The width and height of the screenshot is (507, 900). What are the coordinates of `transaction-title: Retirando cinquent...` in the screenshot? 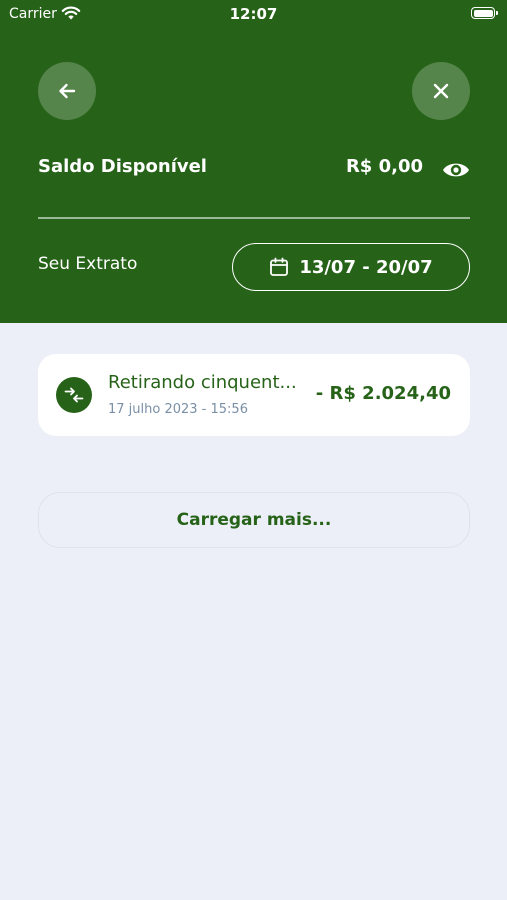 It's located at (202, 382).